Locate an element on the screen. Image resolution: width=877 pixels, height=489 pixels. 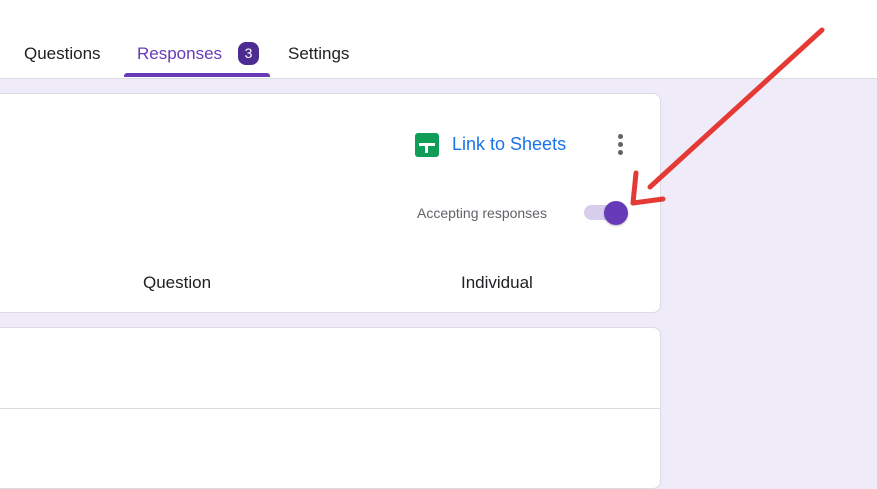
annotation-arrow is located at coordinates (727, 116).